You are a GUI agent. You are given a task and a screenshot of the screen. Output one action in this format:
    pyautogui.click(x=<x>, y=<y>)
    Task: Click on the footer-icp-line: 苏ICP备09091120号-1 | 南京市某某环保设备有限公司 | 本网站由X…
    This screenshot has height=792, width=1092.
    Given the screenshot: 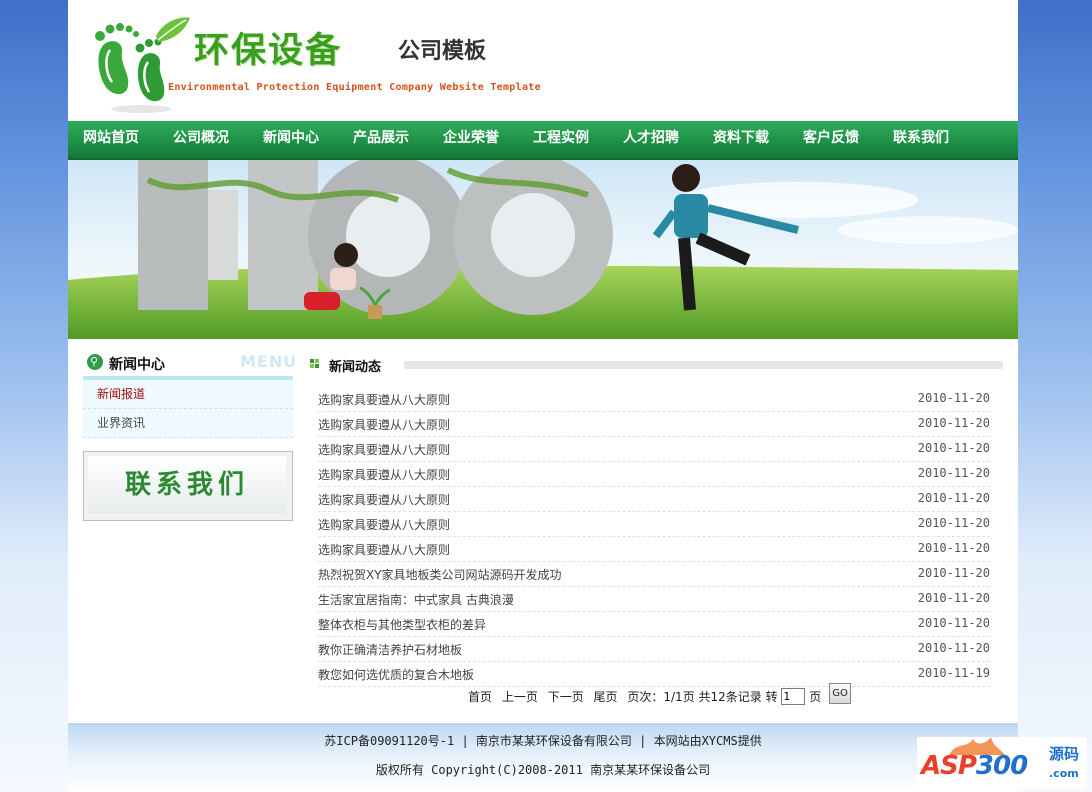 What is the action you would take?
    pyautogui.click(x=543, y=741)
    